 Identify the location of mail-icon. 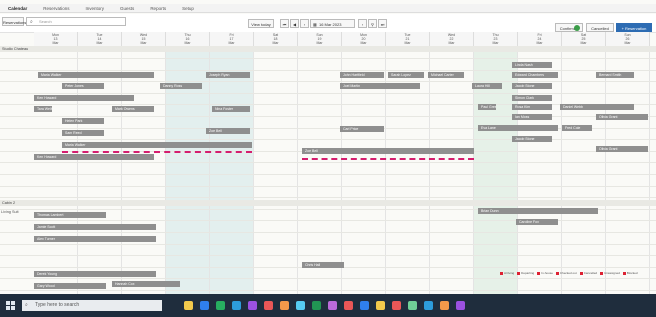
(236, 305).